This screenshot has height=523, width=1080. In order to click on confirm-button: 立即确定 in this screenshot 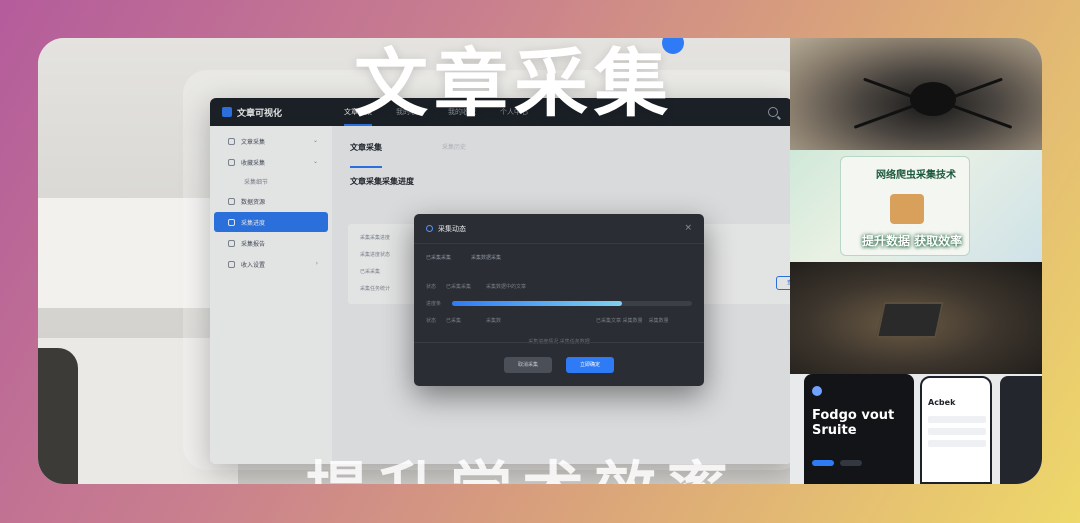, I will do `click(590, 364)`.